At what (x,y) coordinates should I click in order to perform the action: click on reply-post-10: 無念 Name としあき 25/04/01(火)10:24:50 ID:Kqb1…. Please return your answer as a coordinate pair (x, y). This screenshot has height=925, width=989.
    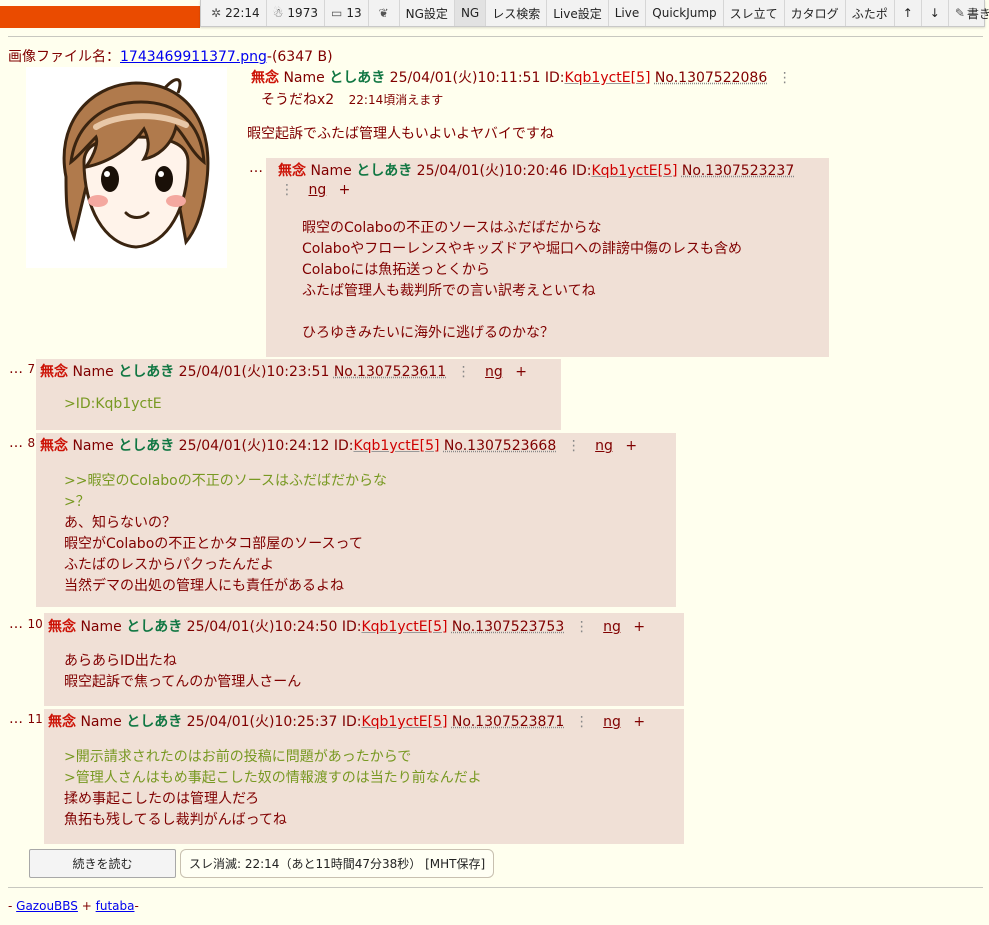
    Looking at the image, I should click on (364, 659).